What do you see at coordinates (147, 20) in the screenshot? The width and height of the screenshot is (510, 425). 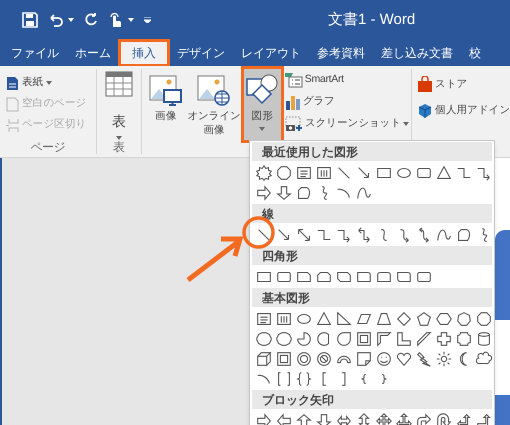 I see `customize-icon` at bounding box center [147, 20].